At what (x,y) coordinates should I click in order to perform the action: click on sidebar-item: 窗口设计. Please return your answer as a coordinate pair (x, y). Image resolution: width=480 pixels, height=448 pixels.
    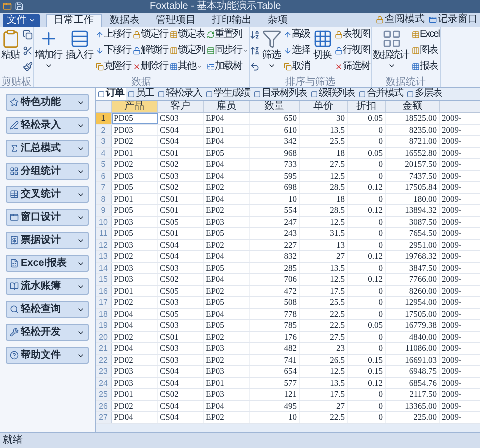
    Looking at the image, I should click on (47, 217).